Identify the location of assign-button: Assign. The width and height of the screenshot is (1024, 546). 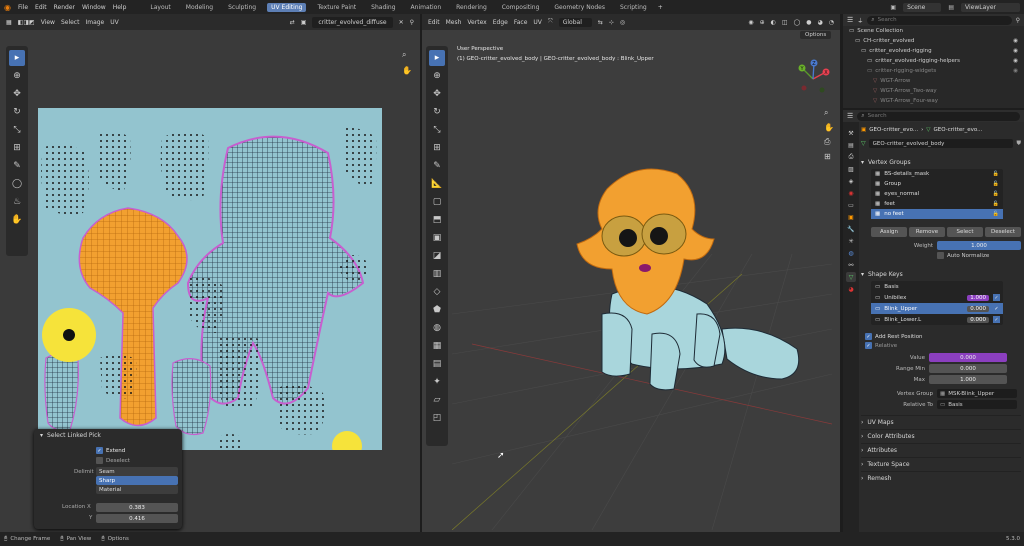
(889, 232).